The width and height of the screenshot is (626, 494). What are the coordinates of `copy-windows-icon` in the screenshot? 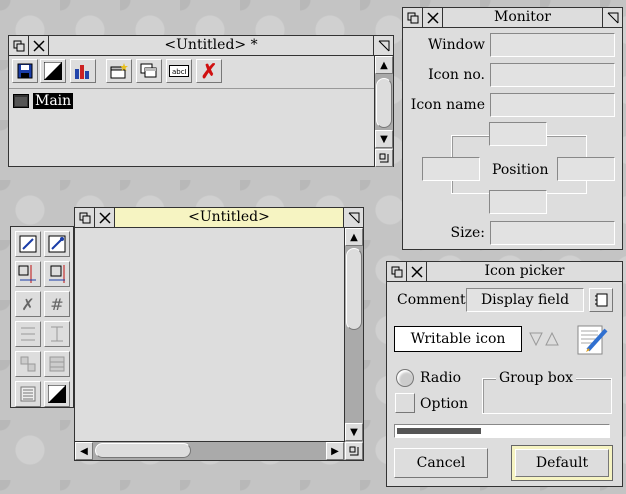 It's located at (149, 71).